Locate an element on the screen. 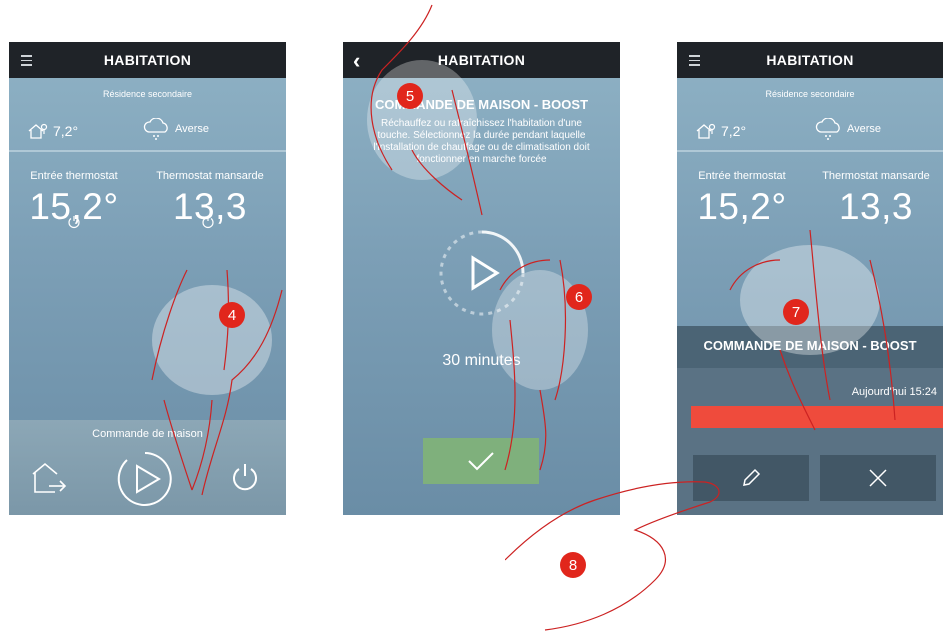  step-marker: 8 is located at coordinates (573, 565).